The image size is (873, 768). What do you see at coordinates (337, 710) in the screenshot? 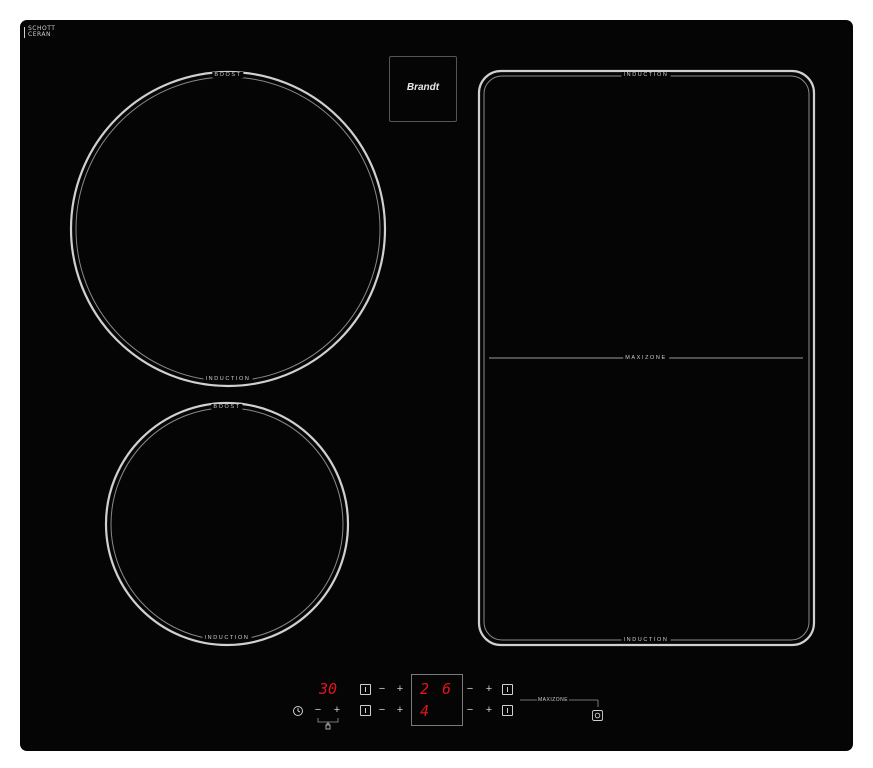
I see `timer-plus-button: +` at bounding box center [337, 710].